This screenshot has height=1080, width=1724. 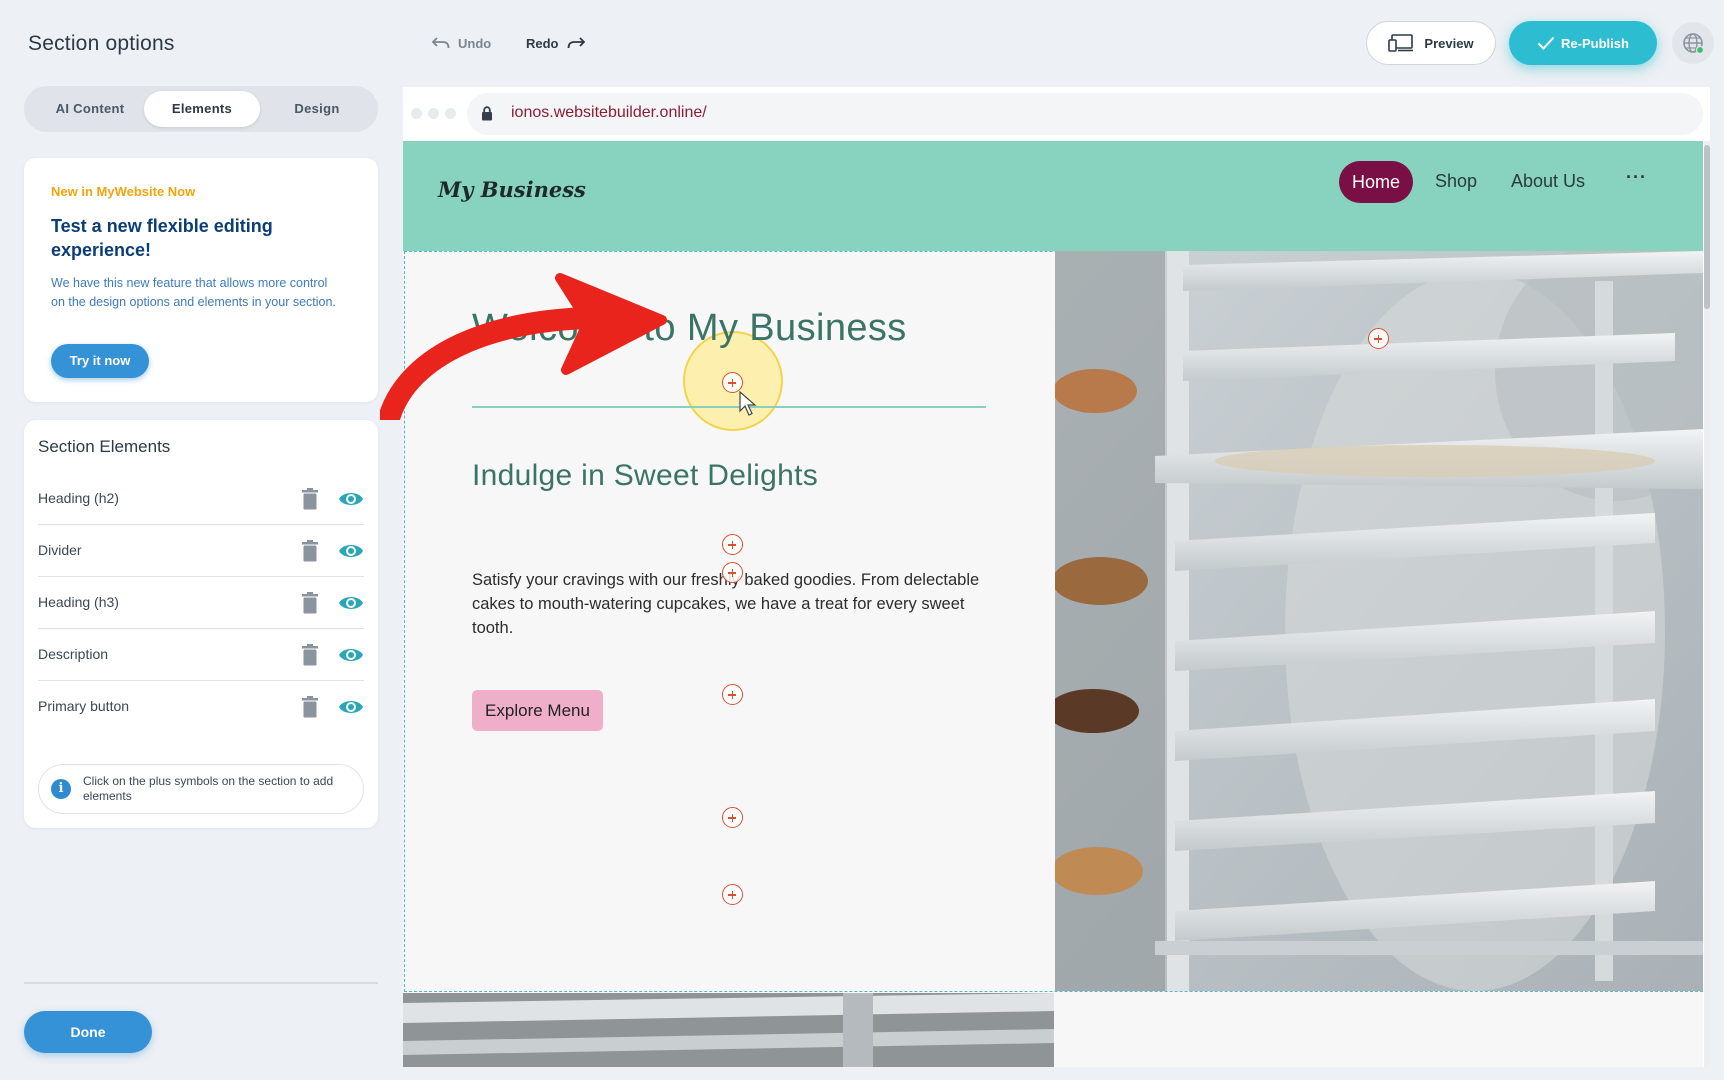 What do you see at coordinates (201, 707) in the screenshot?
I see `element-row-primary-button: Primary button` at bounding box center [201, 707].